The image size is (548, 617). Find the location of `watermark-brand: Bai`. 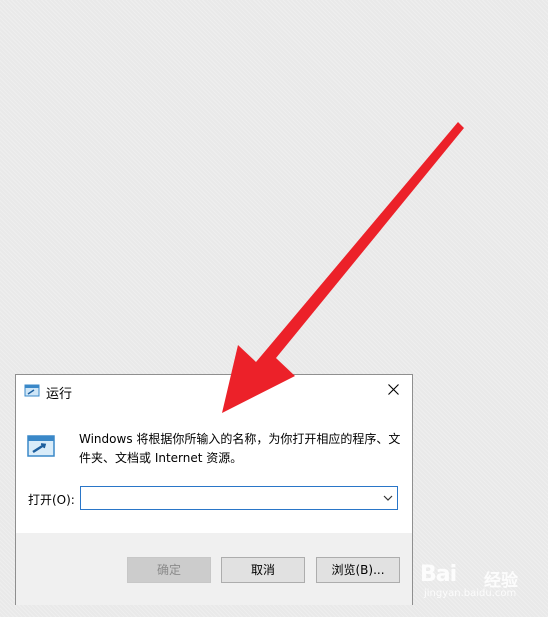

watermark-brand: Bai is located at coordinates (438, 574).